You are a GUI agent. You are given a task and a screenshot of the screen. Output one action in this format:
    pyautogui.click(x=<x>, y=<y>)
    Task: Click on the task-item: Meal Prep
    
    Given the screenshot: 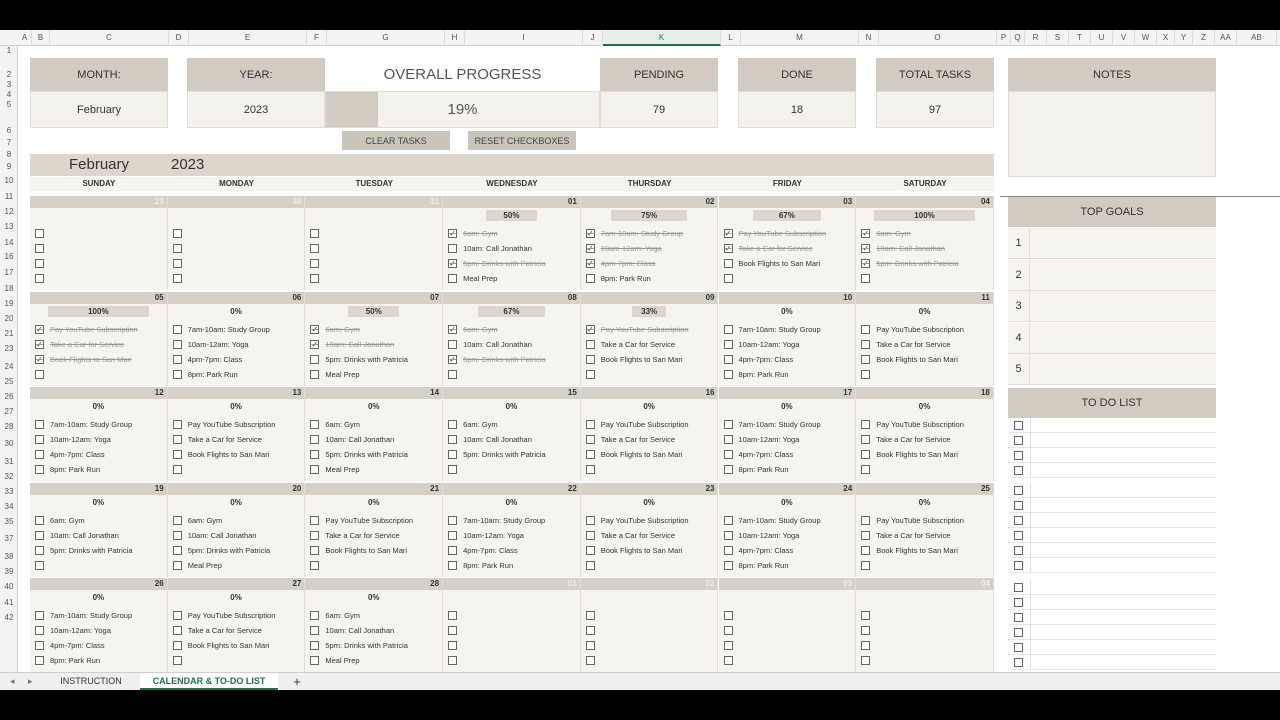 What is the action you would take?
    pyautogui.click(x=335, y=470)
    